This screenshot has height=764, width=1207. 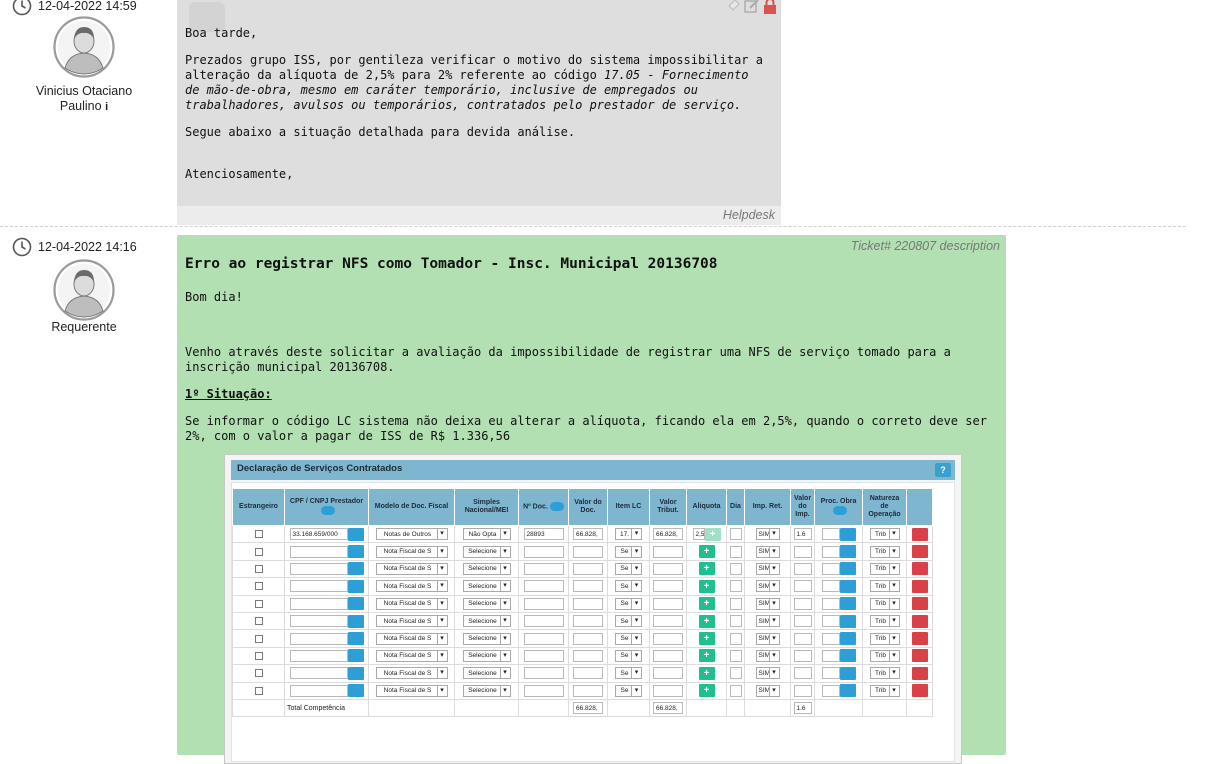 What do you see at coordinates (628, 534) in the screenshot?
I see `item-lc-select: 17. ▾` at bounding box center [628, 534].